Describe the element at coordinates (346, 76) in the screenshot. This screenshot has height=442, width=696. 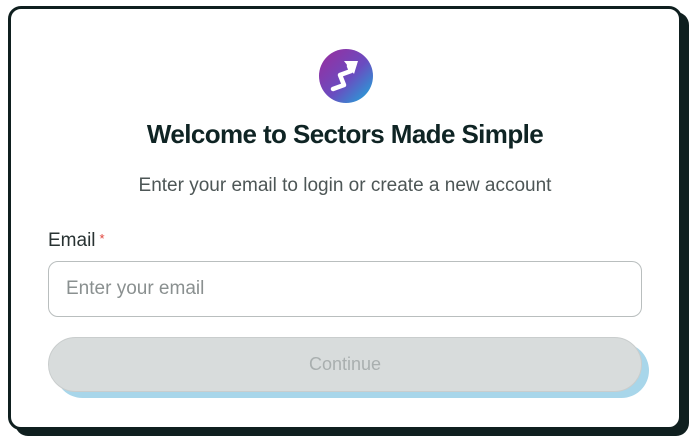
I see `sectors-logo-icon` at that location.